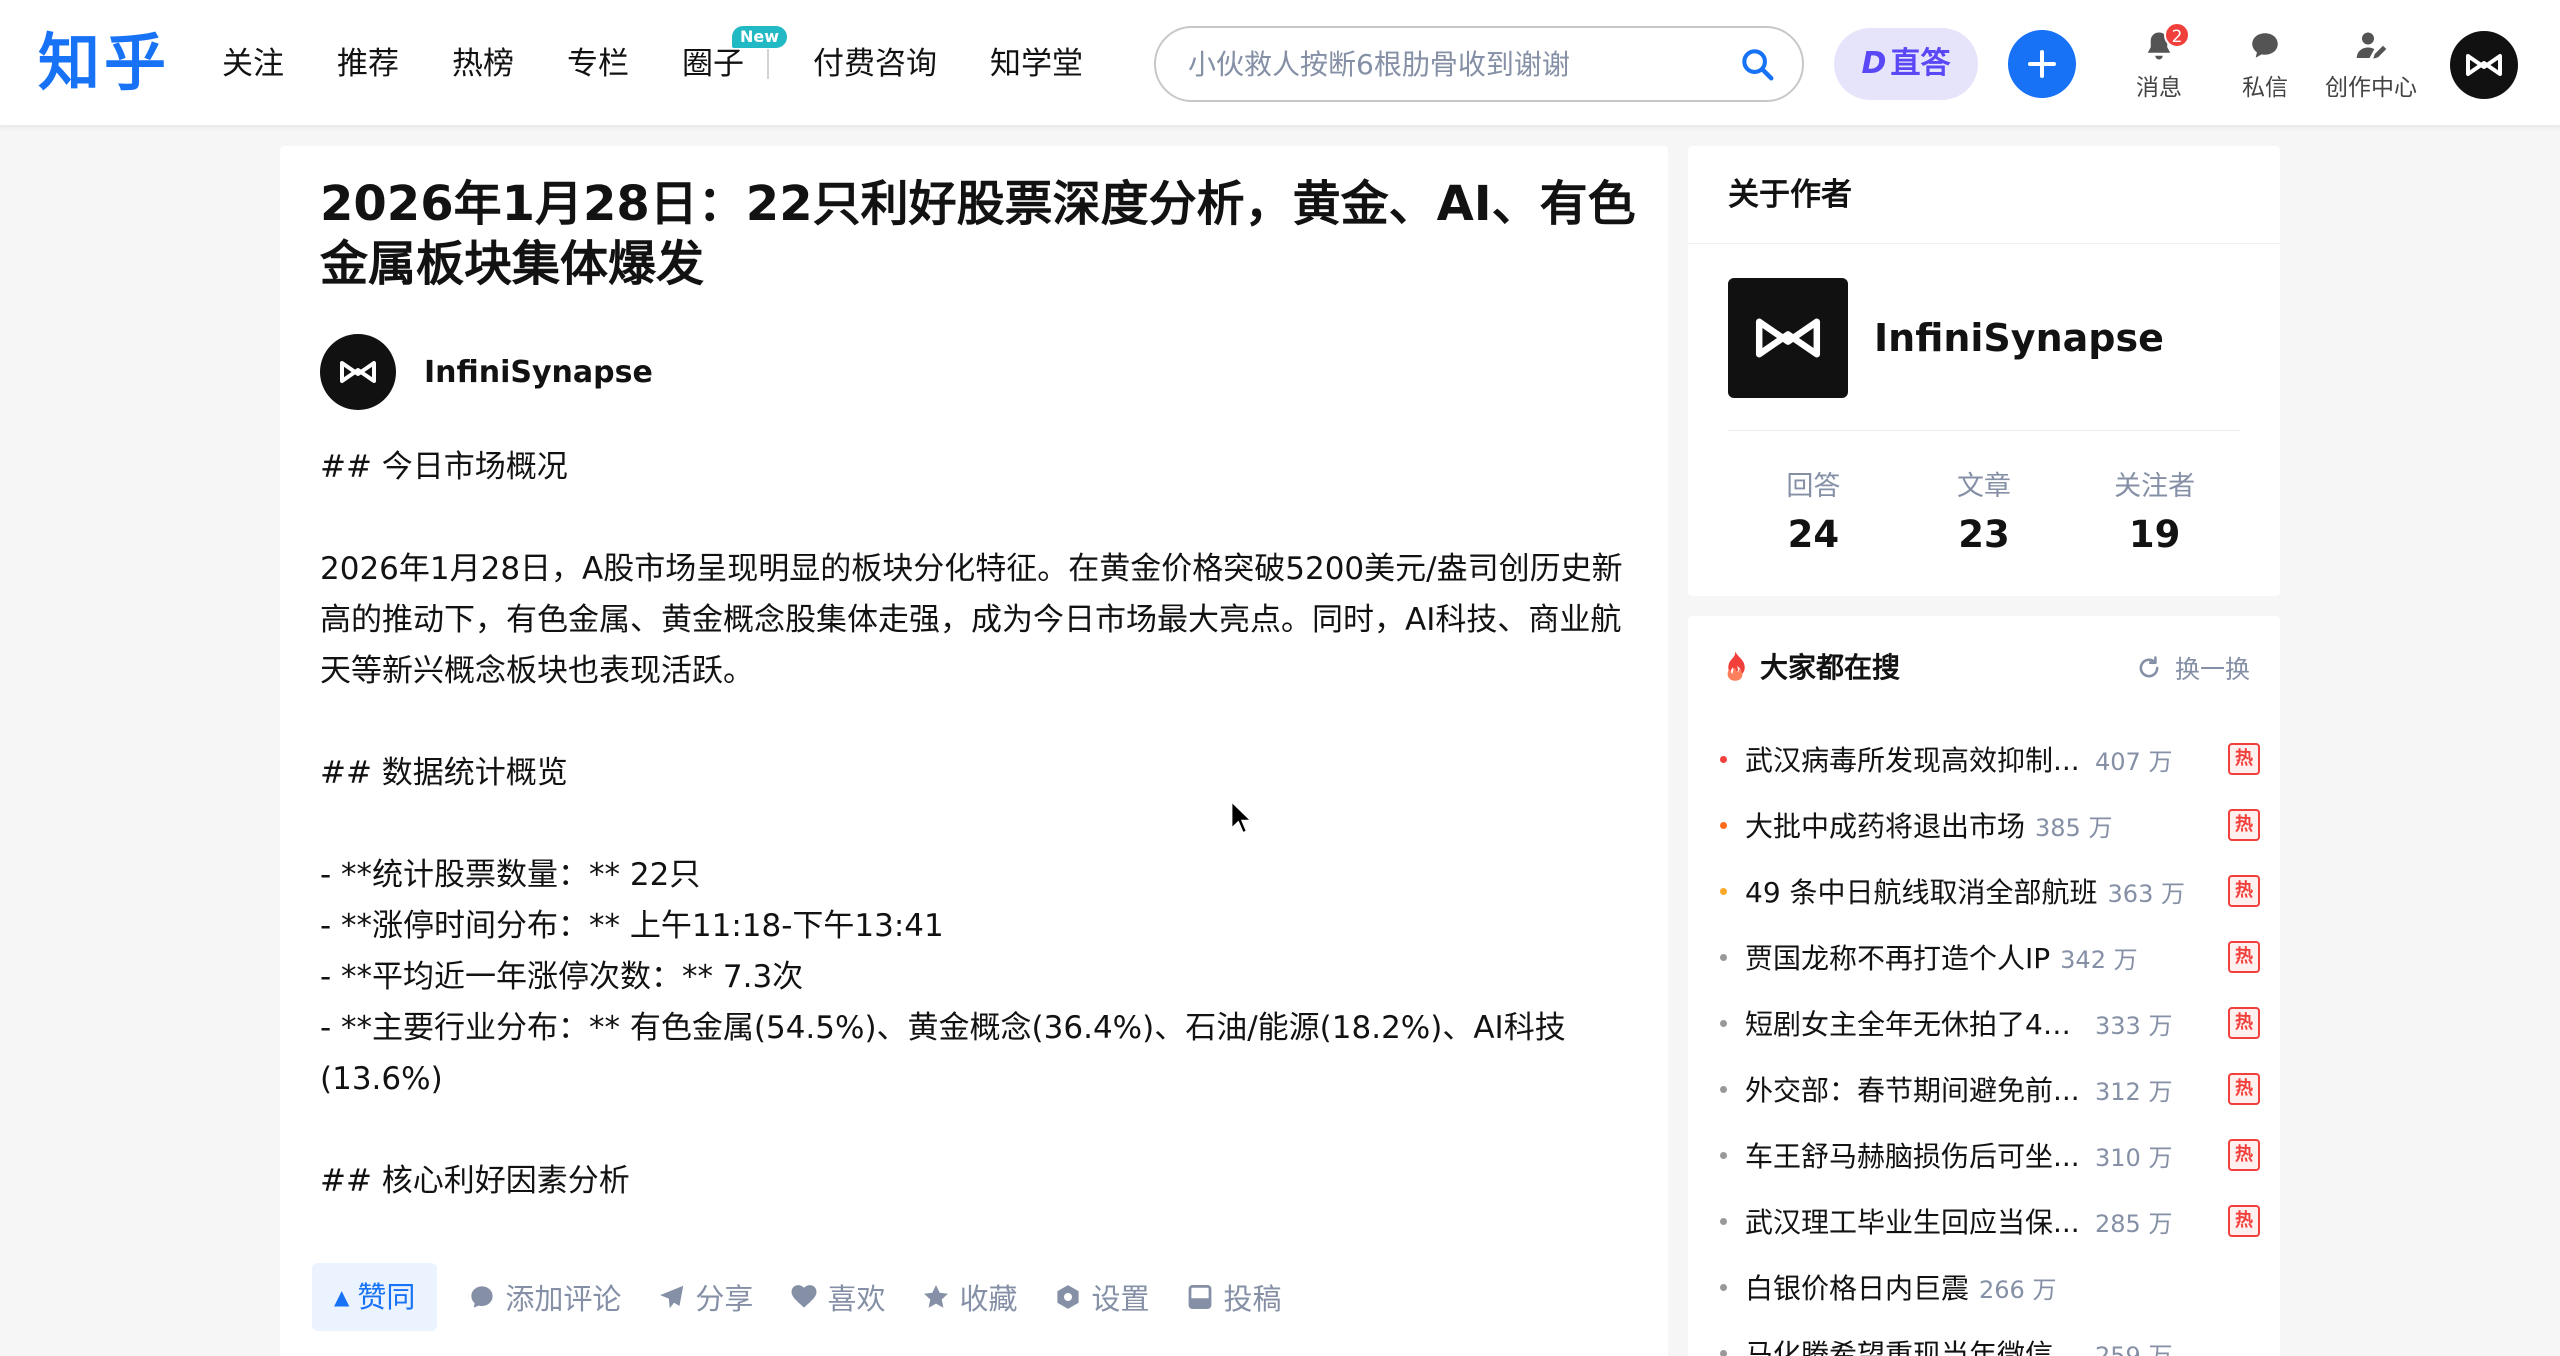 Image resolution: width=2560 pixels, height=1356 pixels. What do you see at coordinates (1757, 64) in the screenshot?
I see `search-icon` at bounding box center [1757, 64].